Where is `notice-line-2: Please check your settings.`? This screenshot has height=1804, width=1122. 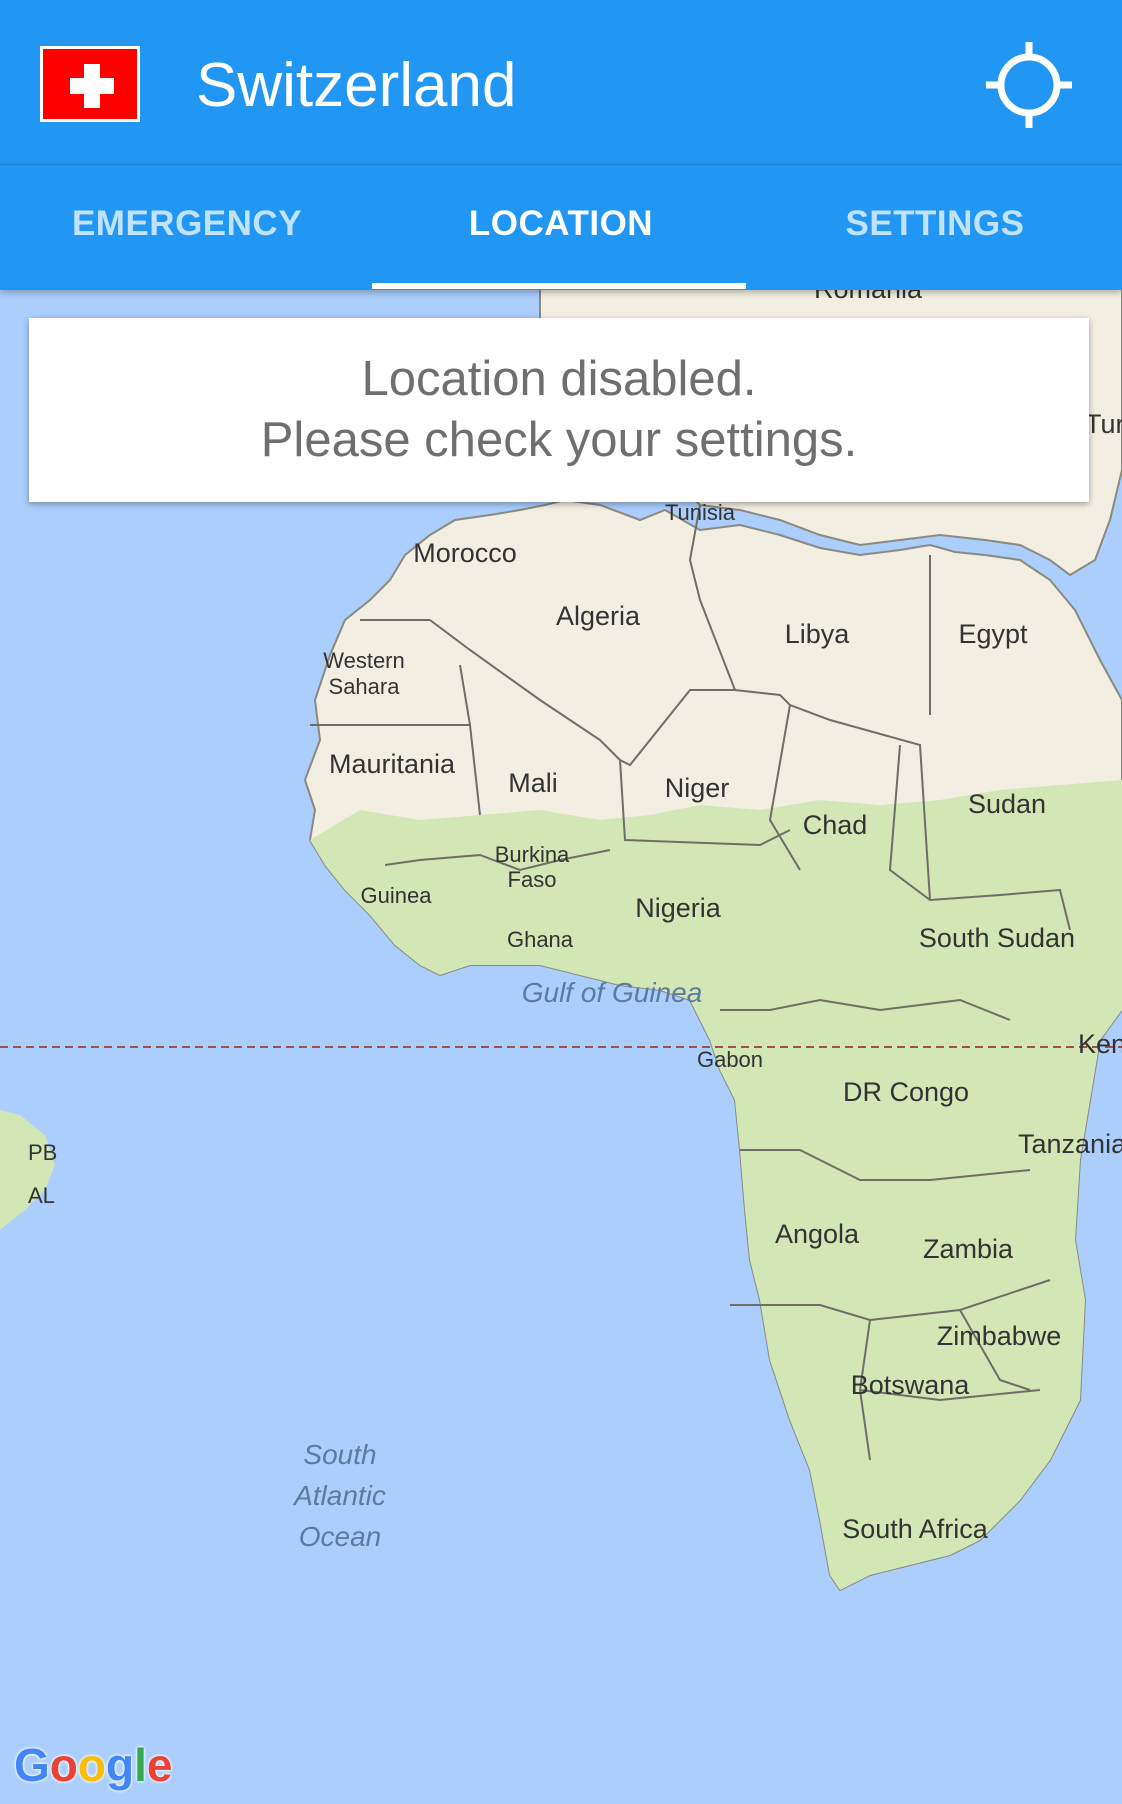
notice-line-2: Please check your settings. is located at coordinates (559, 440).